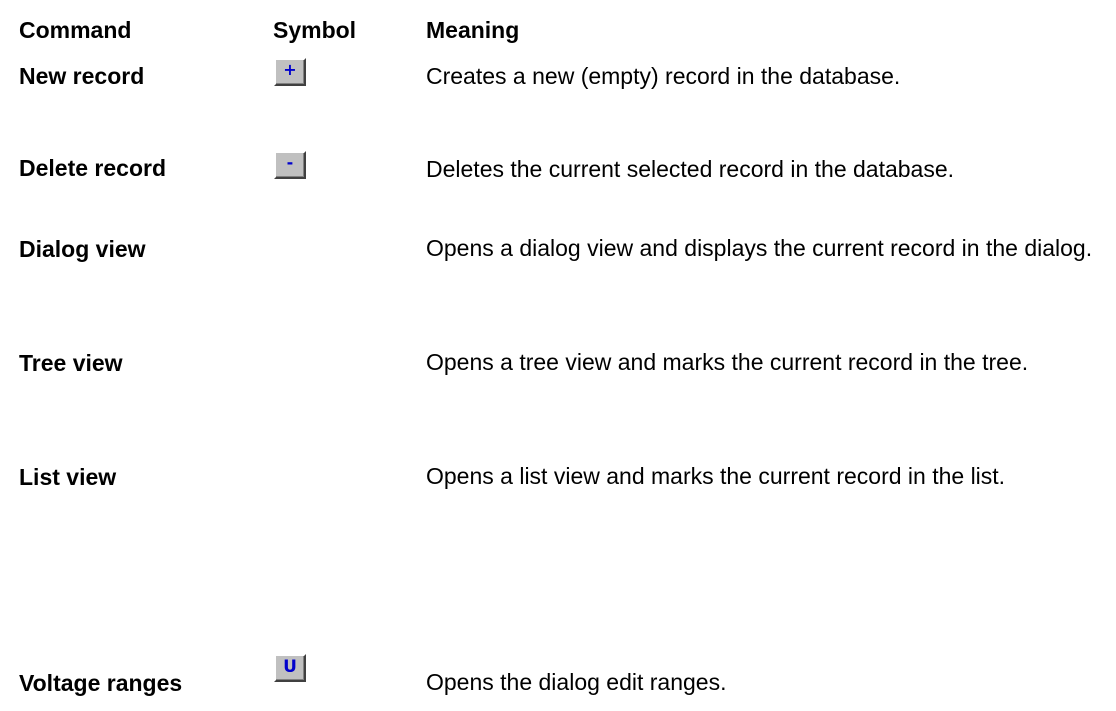 The height and width of the screenshot is (711, 1116). What do you see at coordinates (82, 249) in the screenshot?
I see `command-dialog-view: Dialog view` at bounding box center [82, 249].